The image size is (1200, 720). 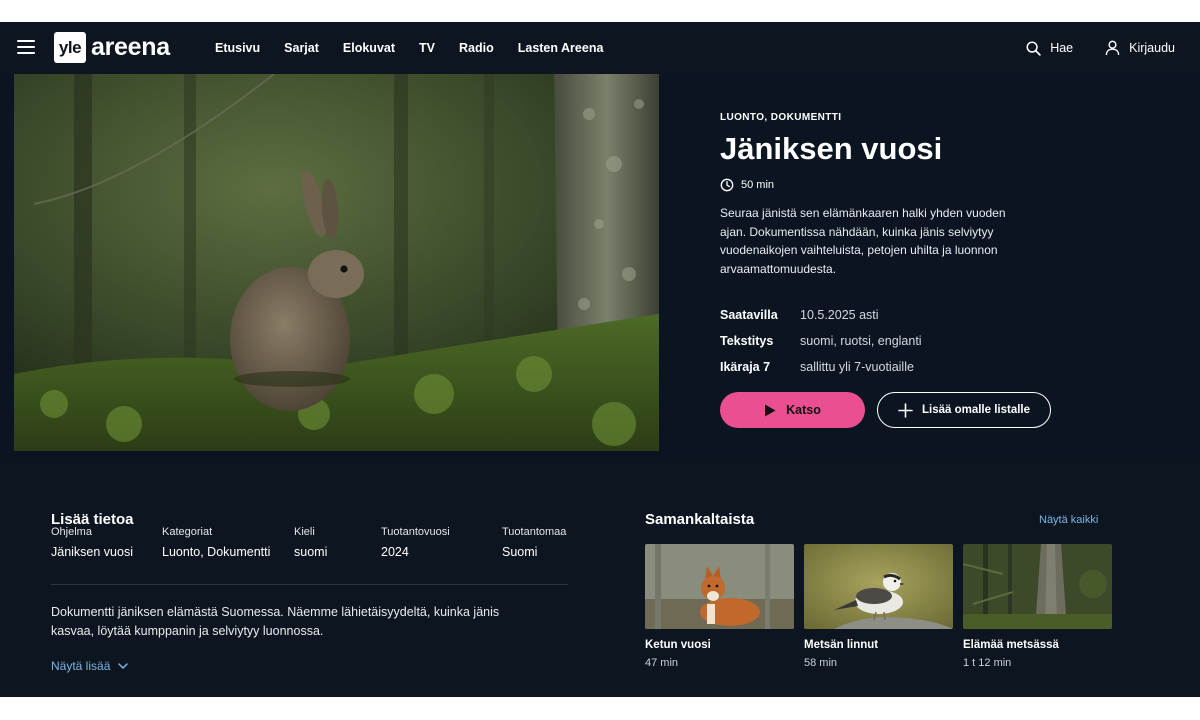 I want to click on meta-label: Ikäraja 7, so click(x=745, y=367).